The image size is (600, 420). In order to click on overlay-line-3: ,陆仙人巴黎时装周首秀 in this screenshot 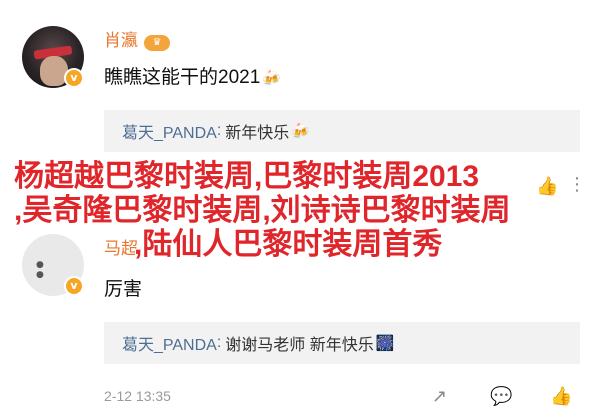, I will do `click(288, 244)`.